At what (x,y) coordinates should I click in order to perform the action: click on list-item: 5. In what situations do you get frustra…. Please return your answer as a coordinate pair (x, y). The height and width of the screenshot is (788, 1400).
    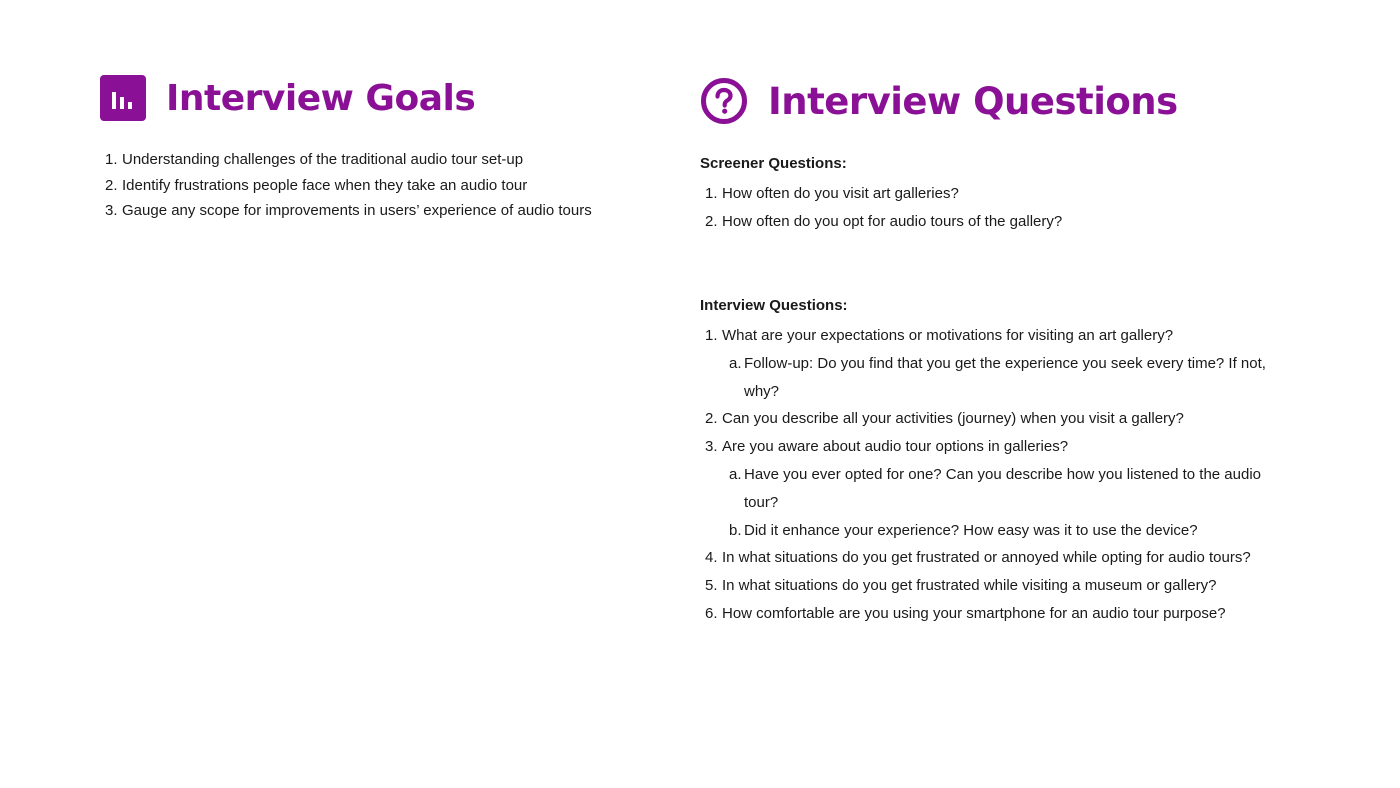
    Looking at the image, I should click on (995, 586).